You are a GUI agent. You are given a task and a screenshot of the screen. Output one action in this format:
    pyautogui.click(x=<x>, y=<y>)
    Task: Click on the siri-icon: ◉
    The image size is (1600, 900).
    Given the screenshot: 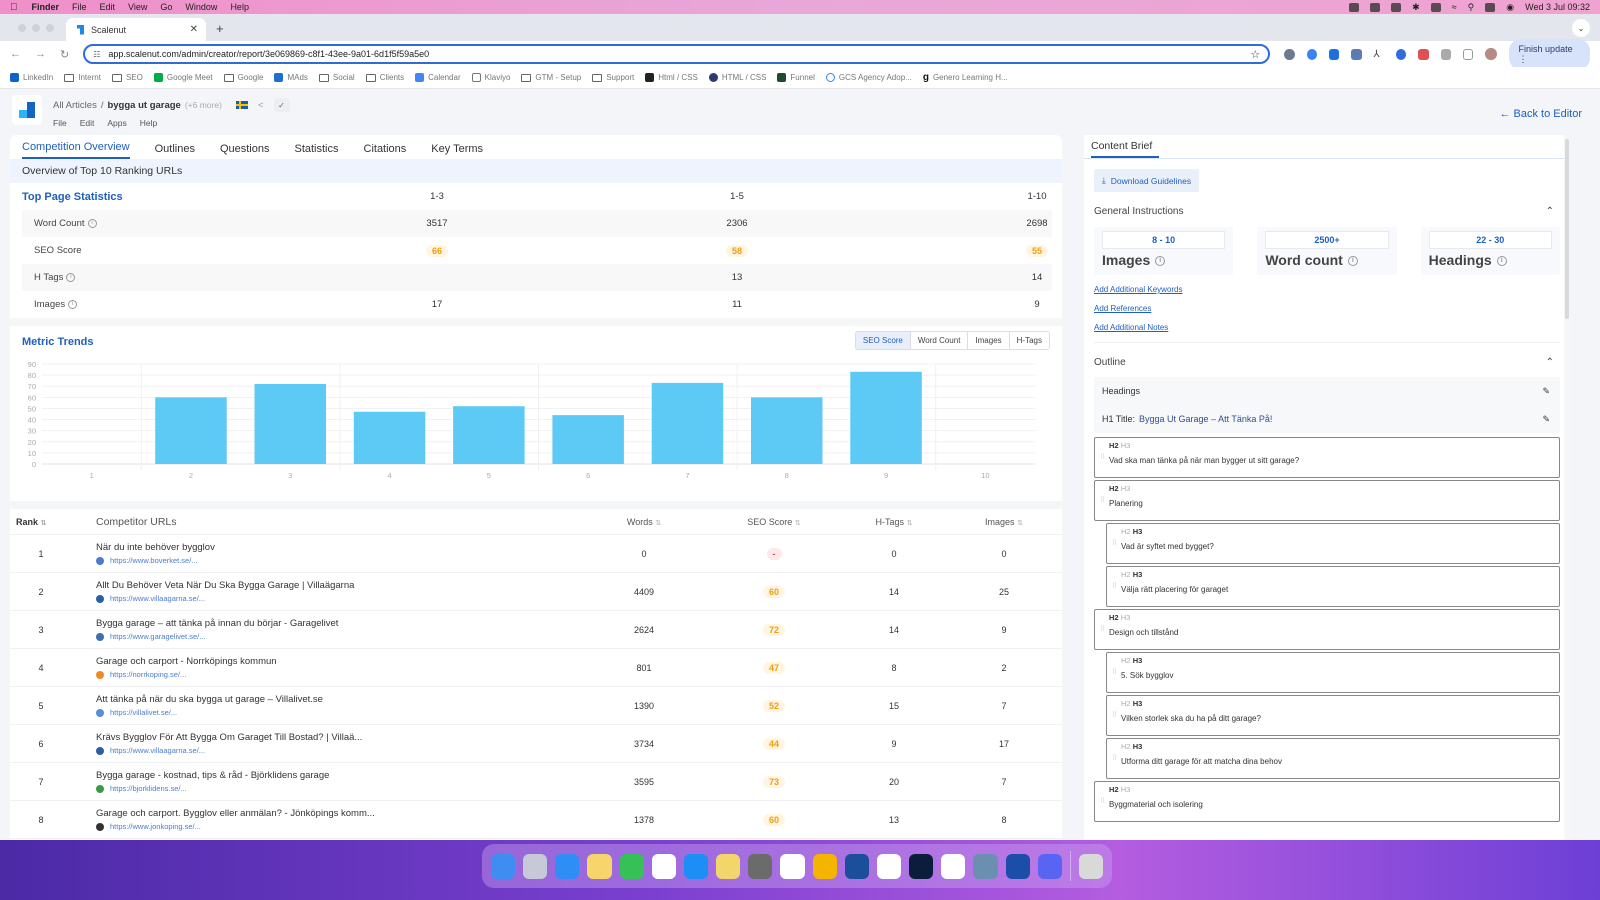 What is the action you would take?
    pyautogui.click(x=1510, y=7)
    